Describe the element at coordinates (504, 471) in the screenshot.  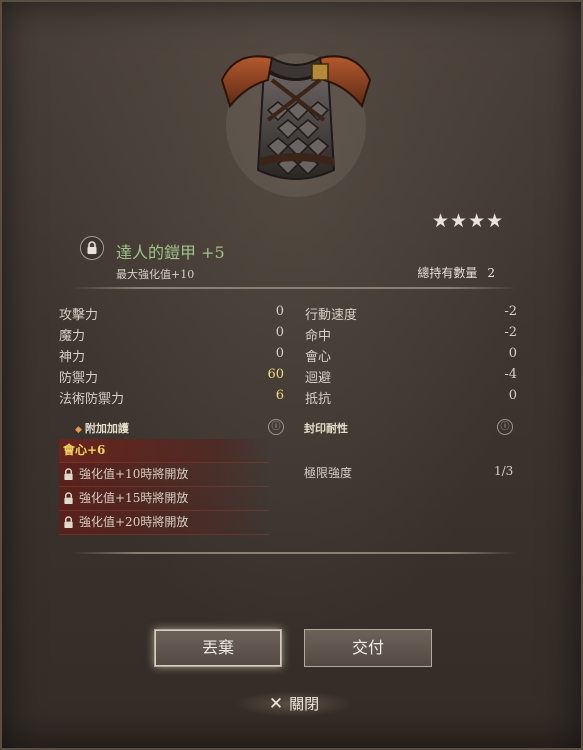
I see `limit-strength-value: 1/3` at that location.